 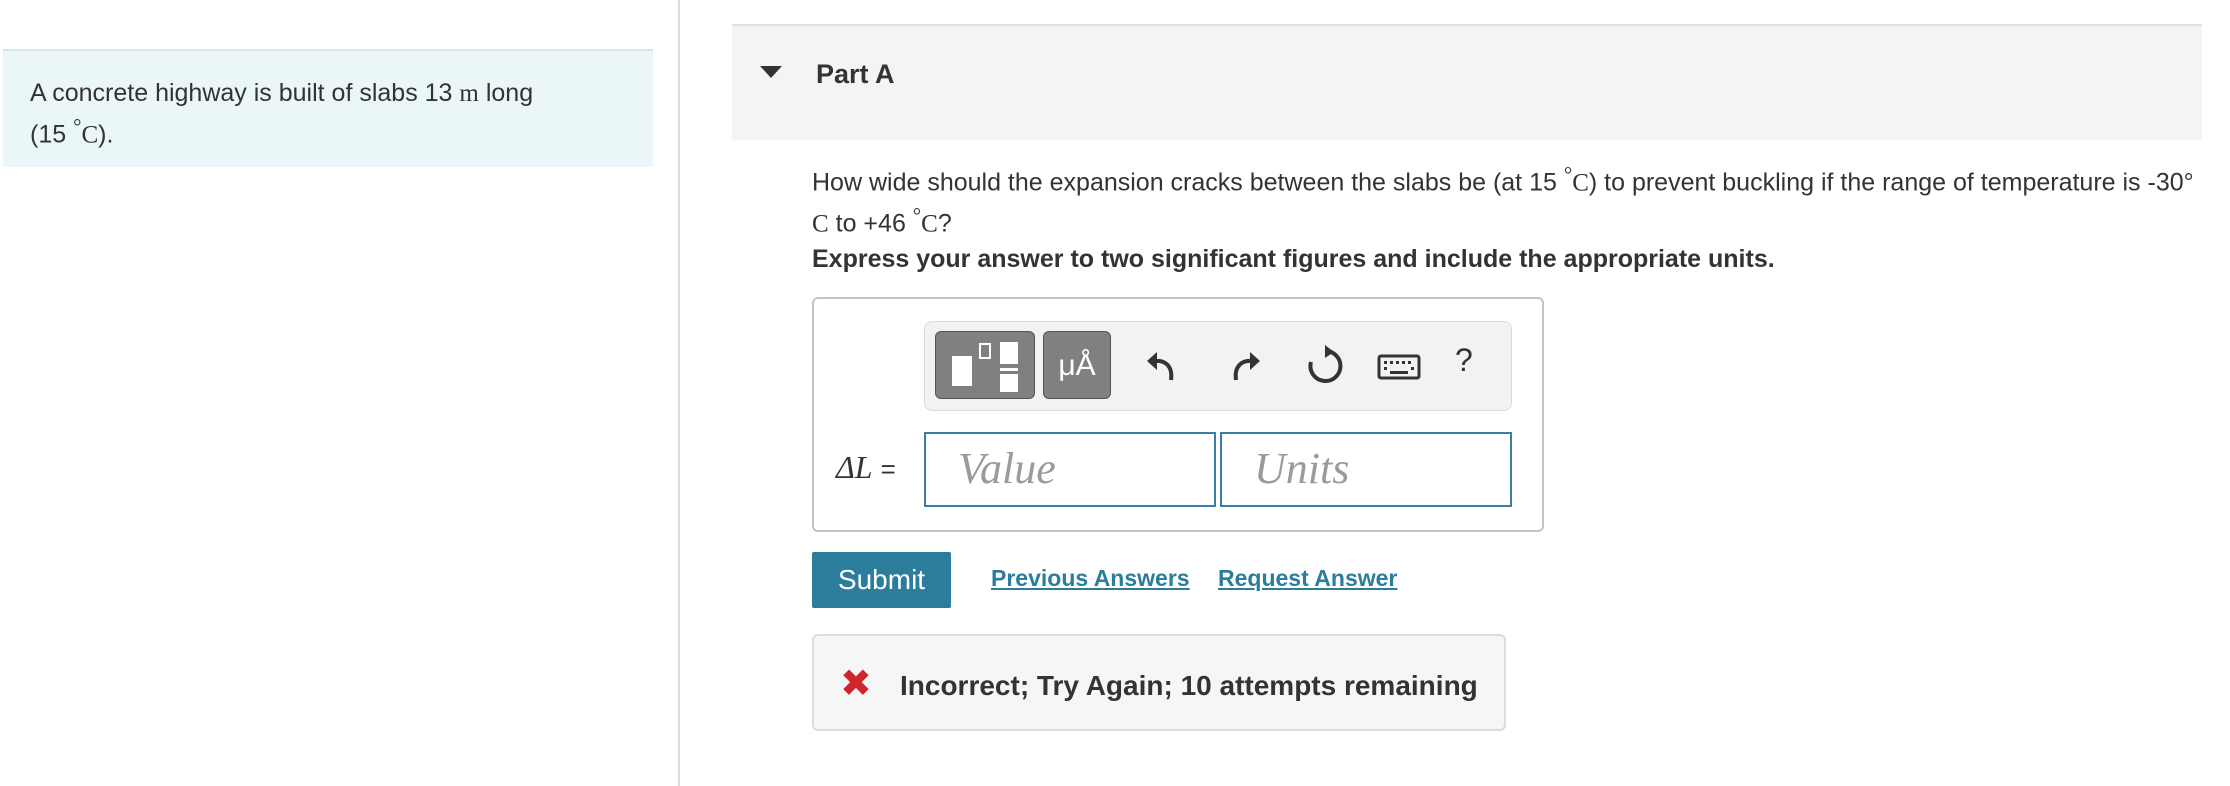 I want to click on request-answer-link: Request Answer, so click(x=1307, y=578).